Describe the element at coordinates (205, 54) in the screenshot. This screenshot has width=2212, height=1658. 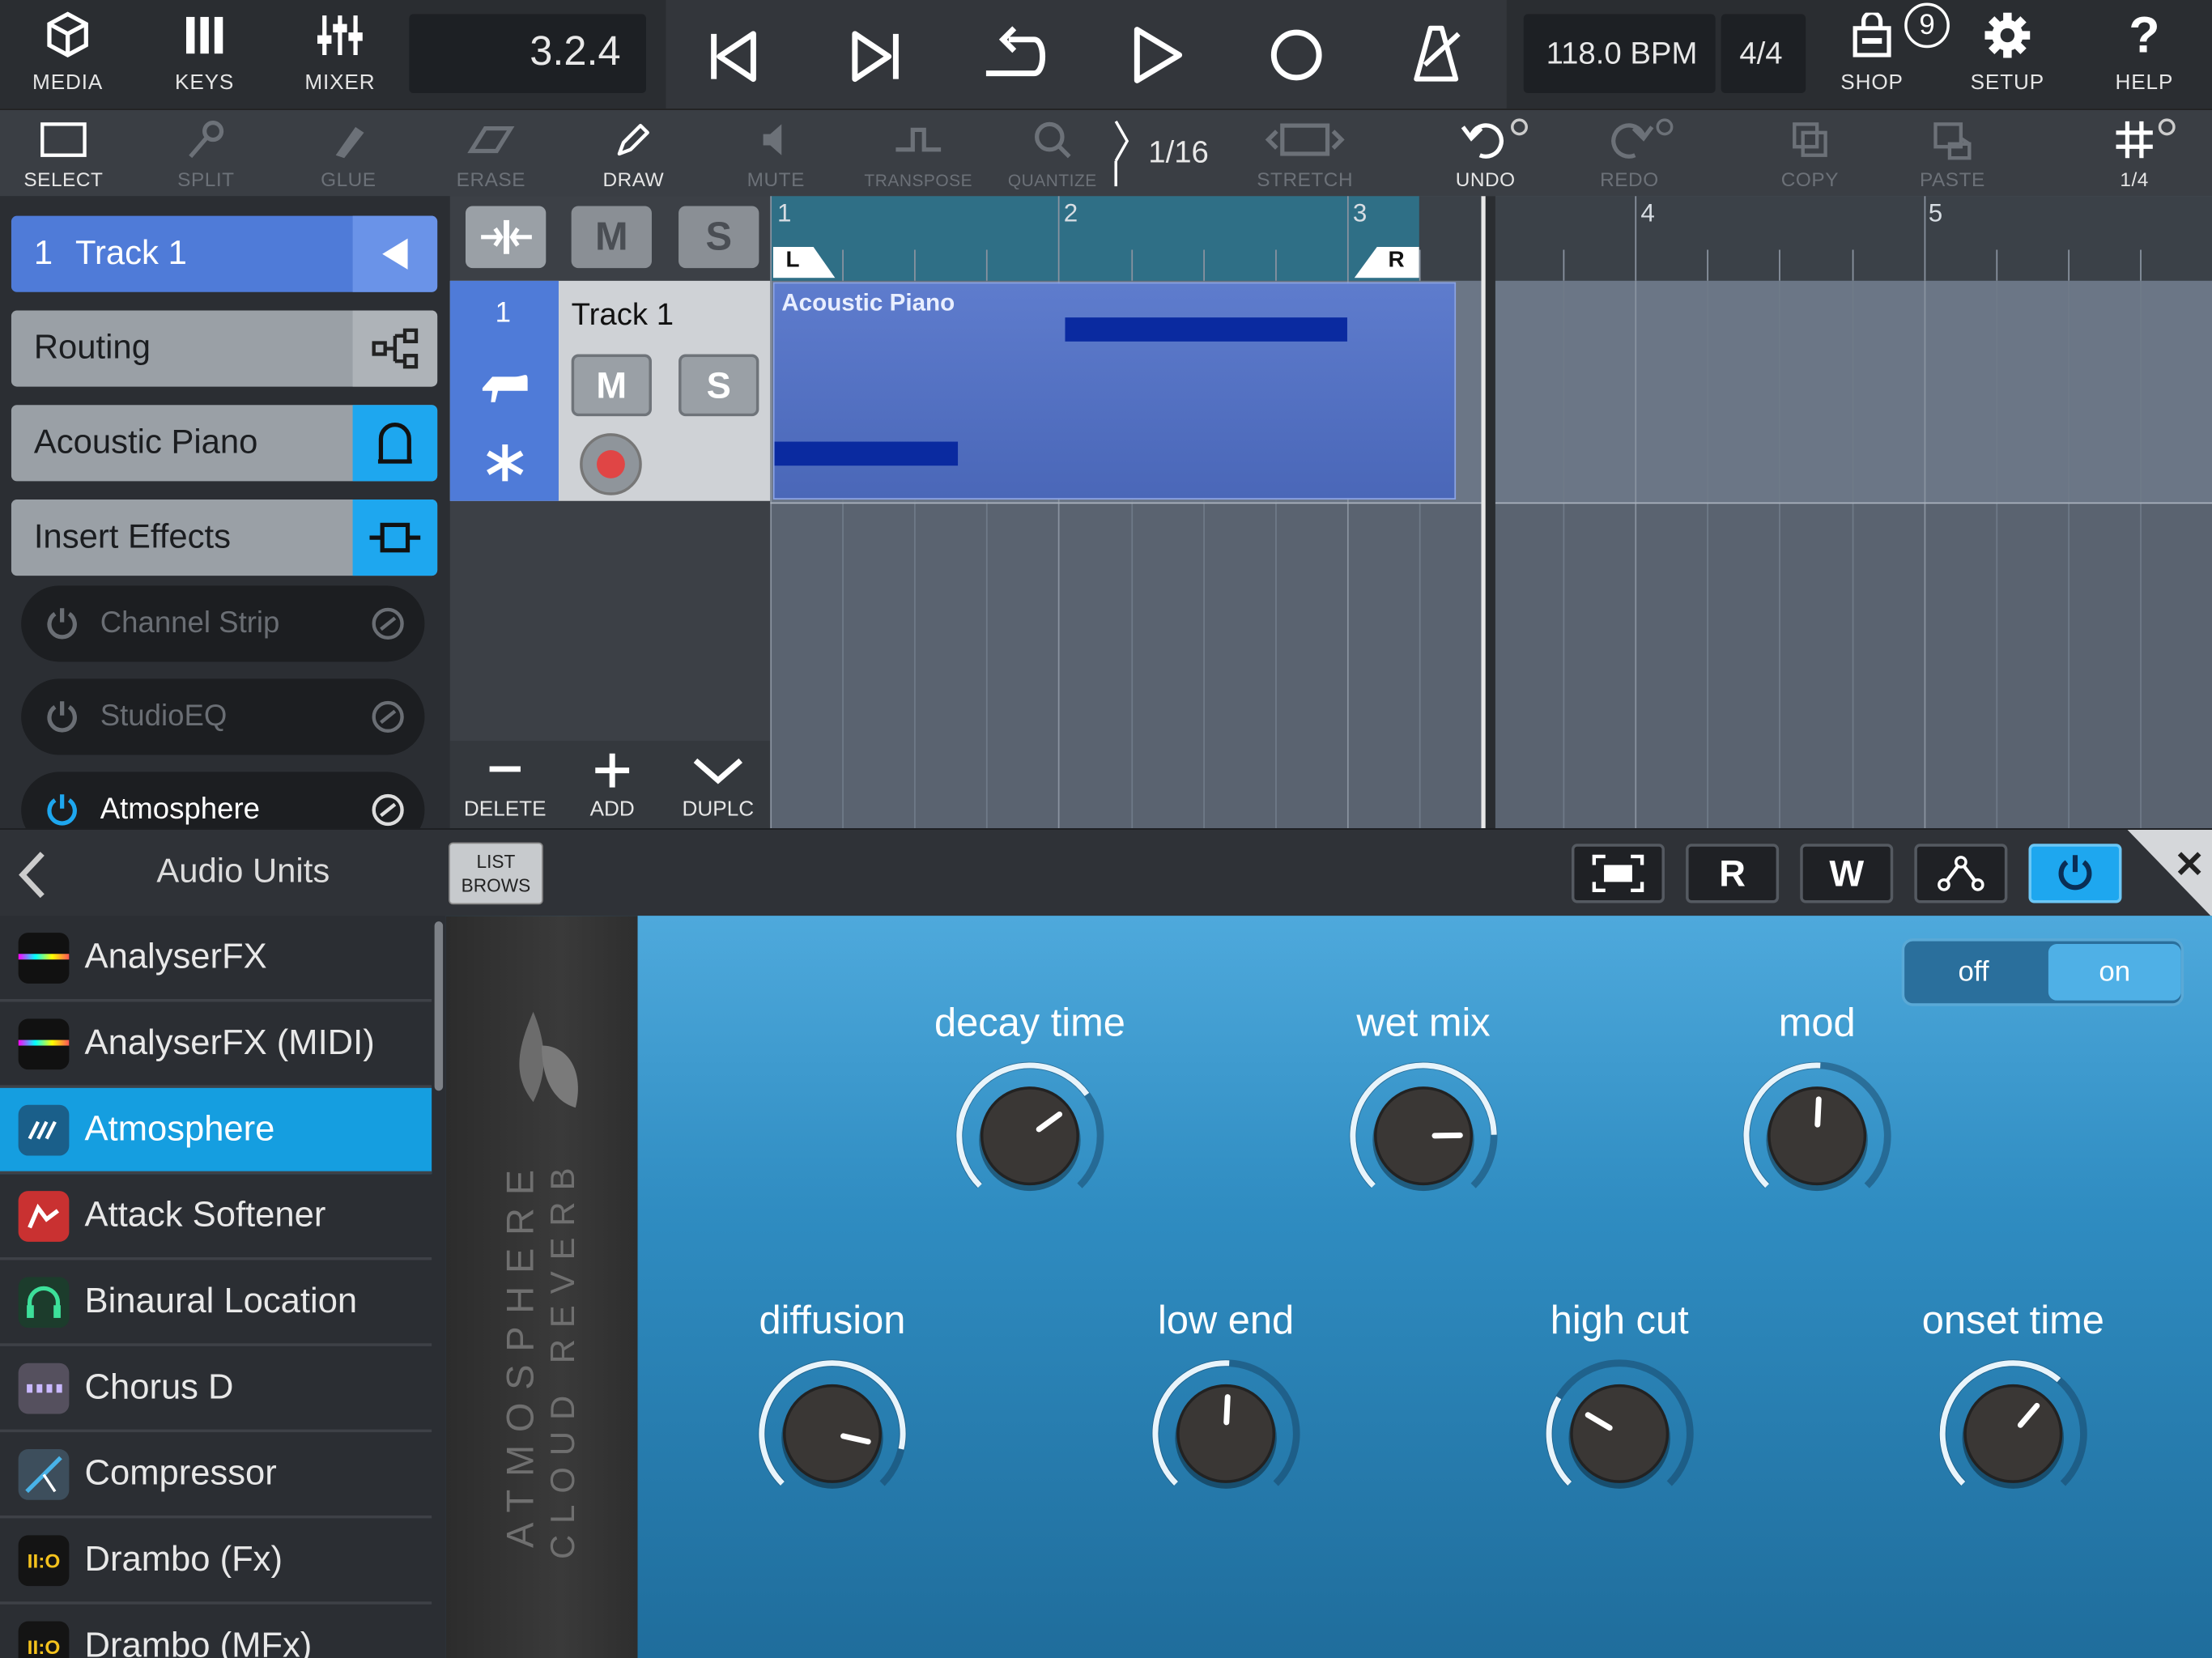
I see `keys-button: KEYS` at that location.